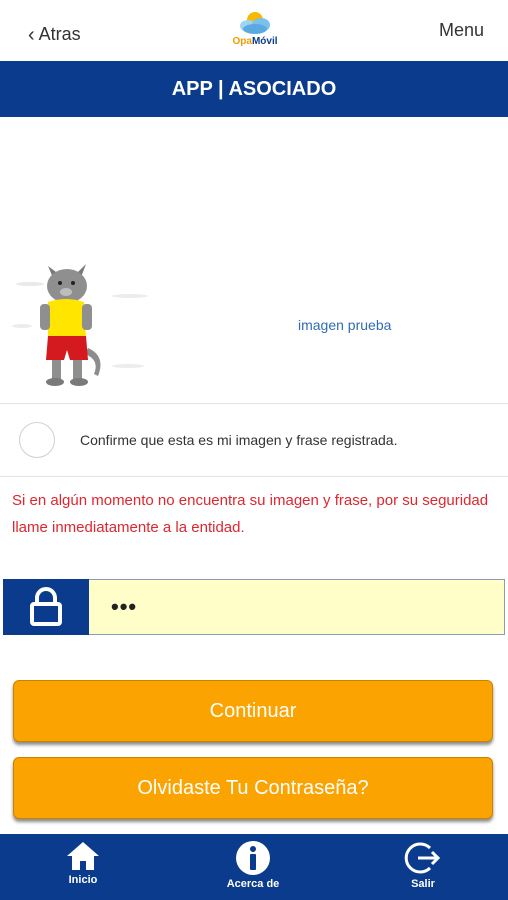 The image size is (508, 900). I want to click on logout-icon, so click(422, 858).